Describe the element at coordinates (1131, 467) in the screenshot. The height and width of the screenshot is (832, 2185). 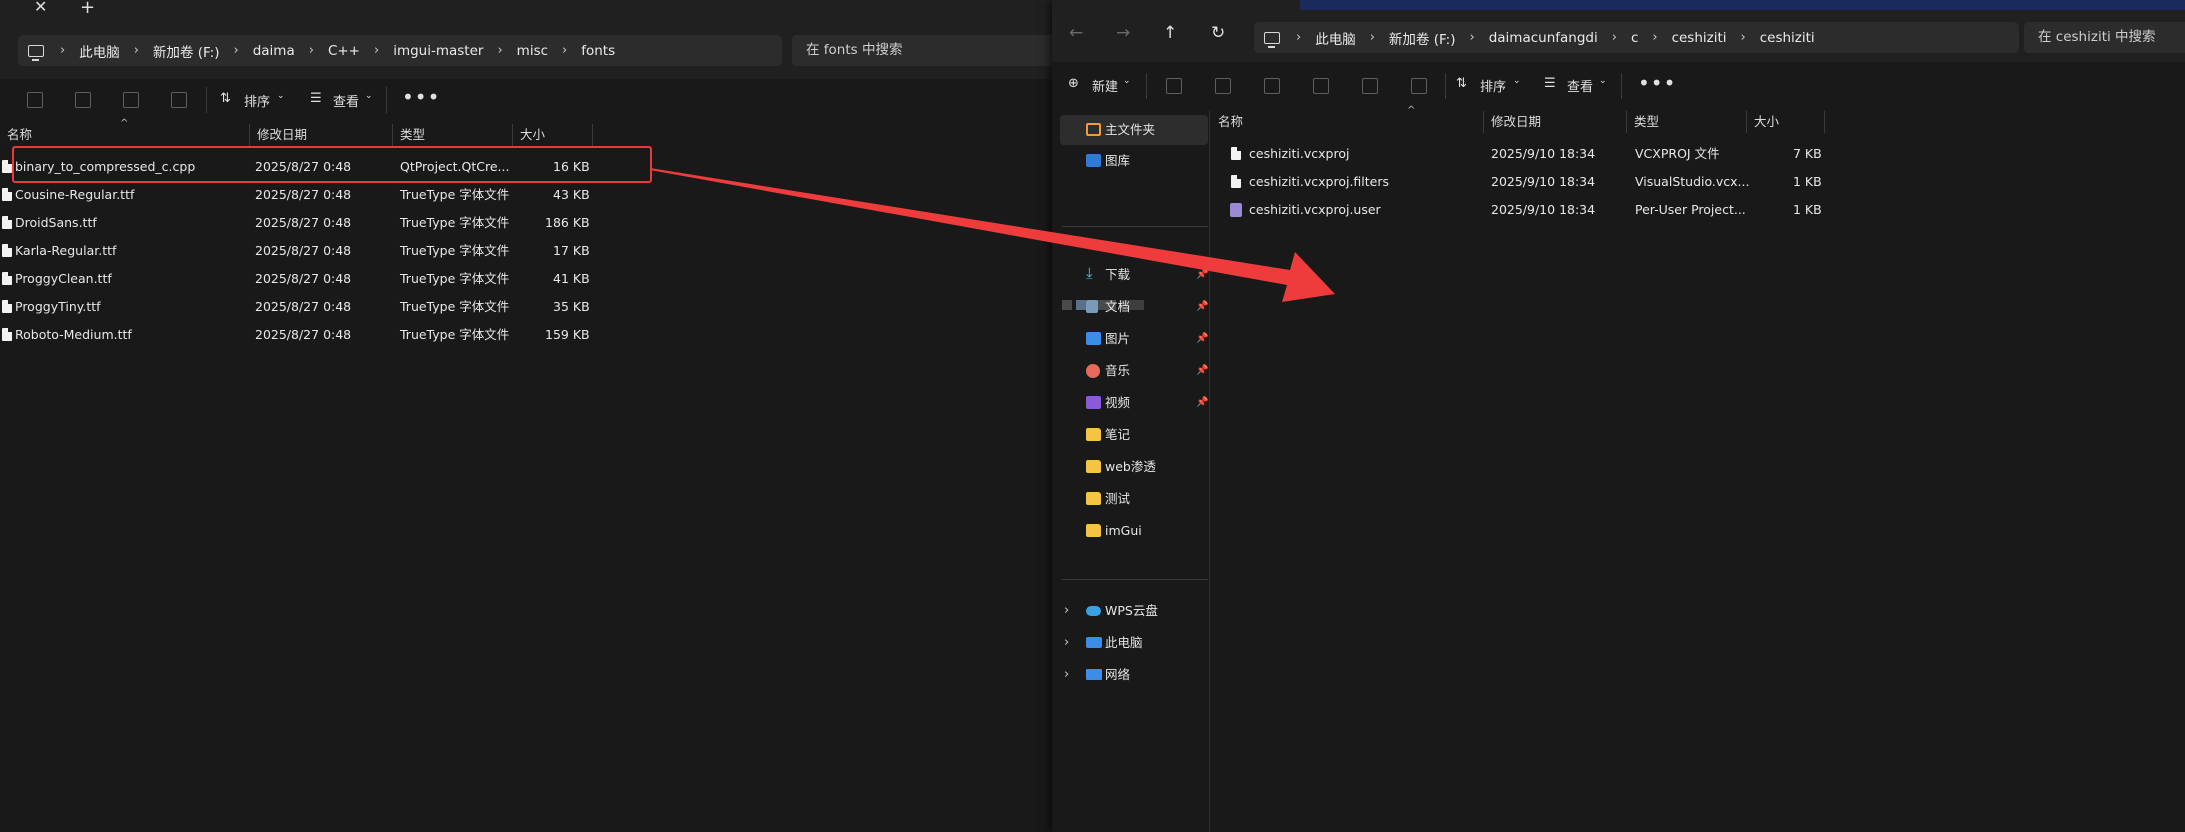
I see `sidebar-item-folder: web渗透` at that location.